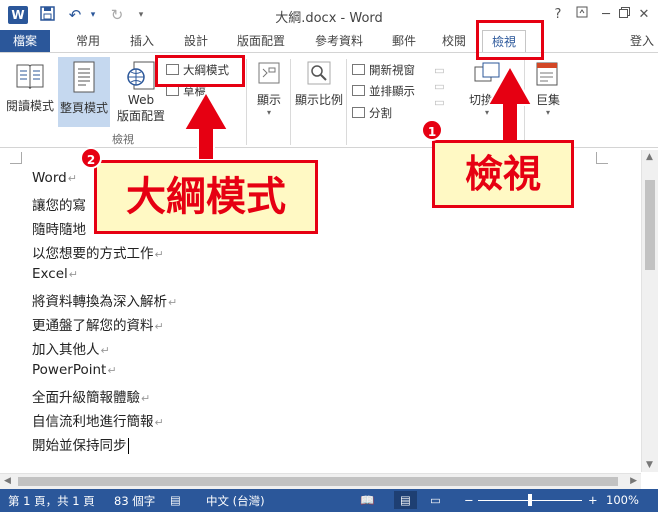  I want to click on tab-file: 檔案, so click(25, 41).